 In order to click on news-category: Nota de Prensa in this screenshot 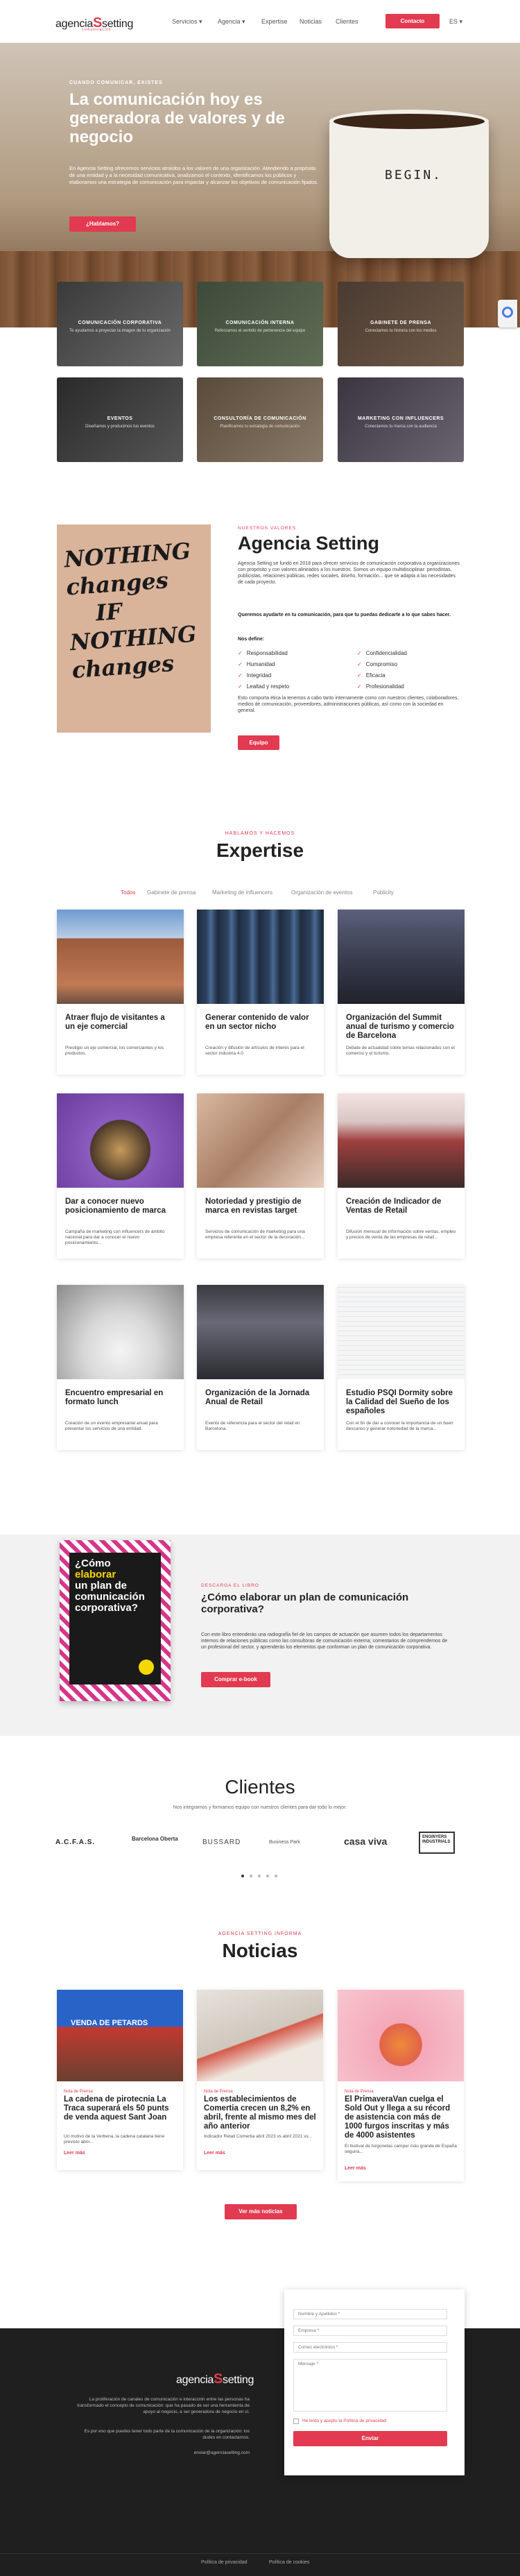, I will do `click(78, 2092)`.